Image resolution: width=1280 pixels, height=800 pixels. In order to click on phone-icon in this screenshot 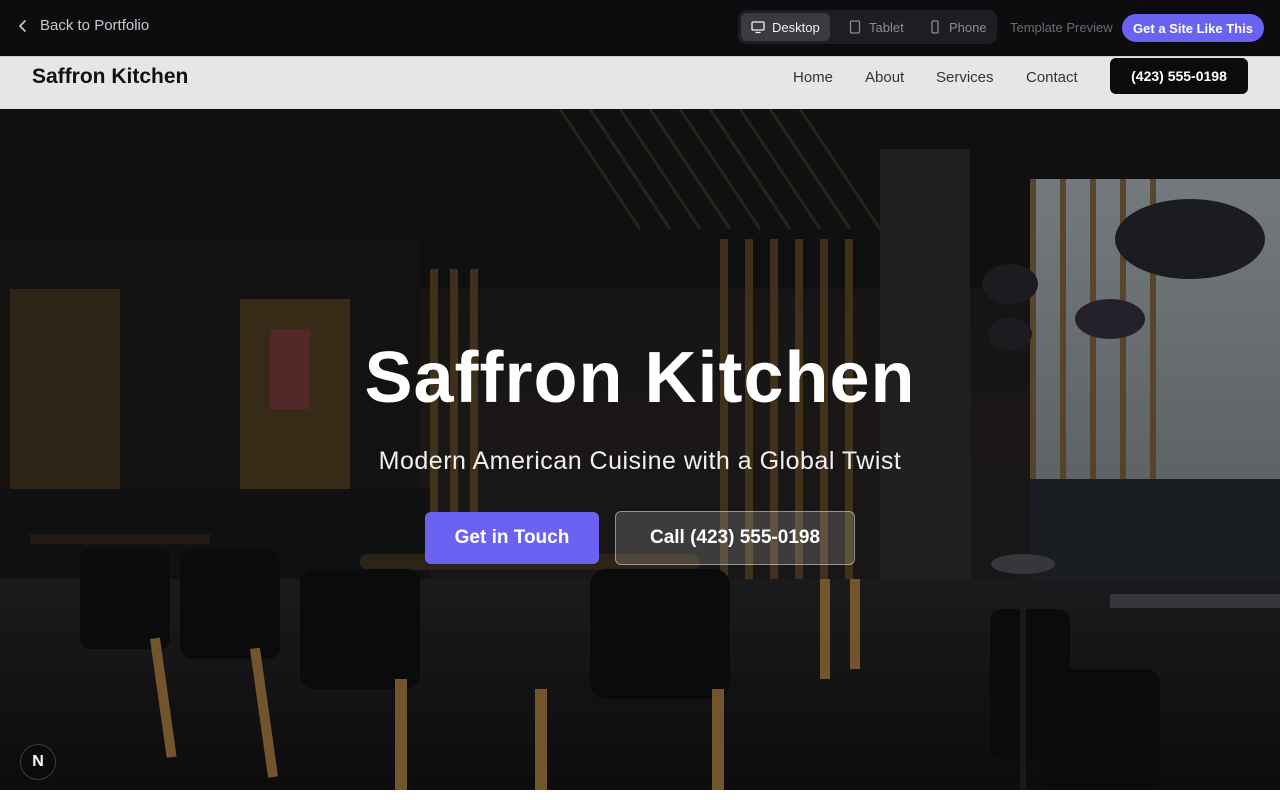, I will do `click(935, 27)`.